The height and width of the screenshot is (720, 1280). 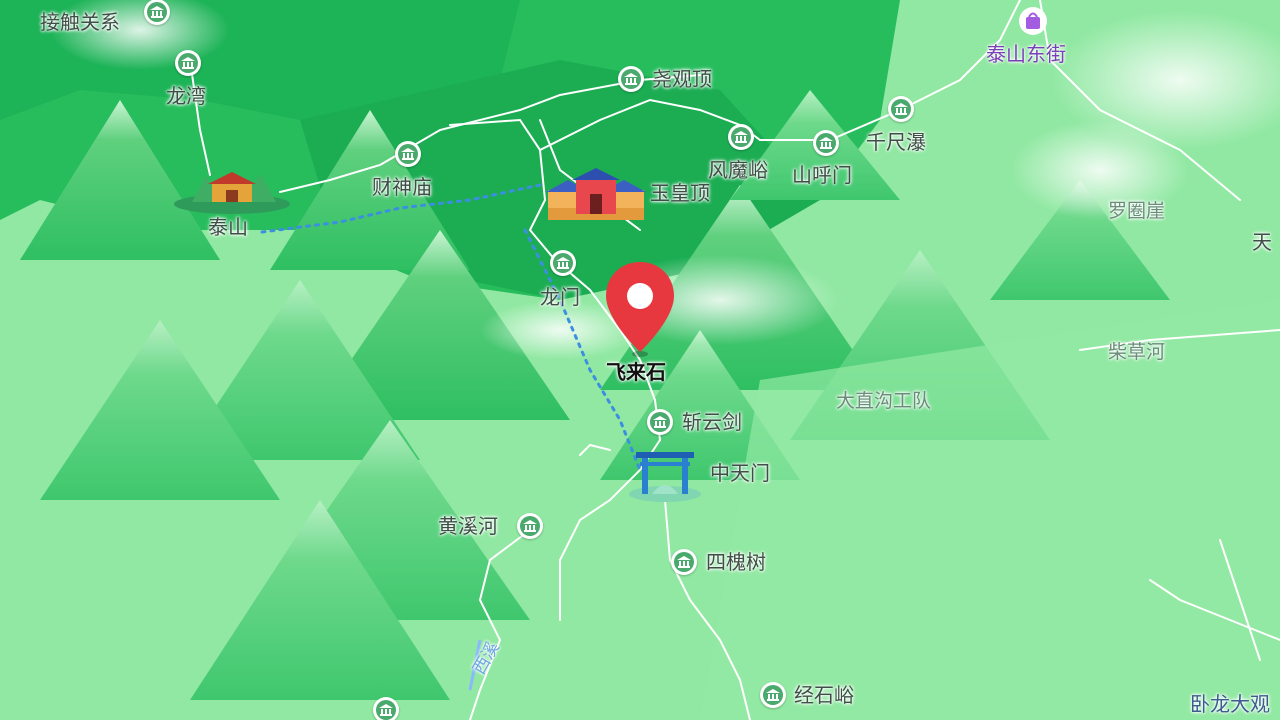 I want to click on place-label-taishan: 泰山, so click(x=228, y=227).